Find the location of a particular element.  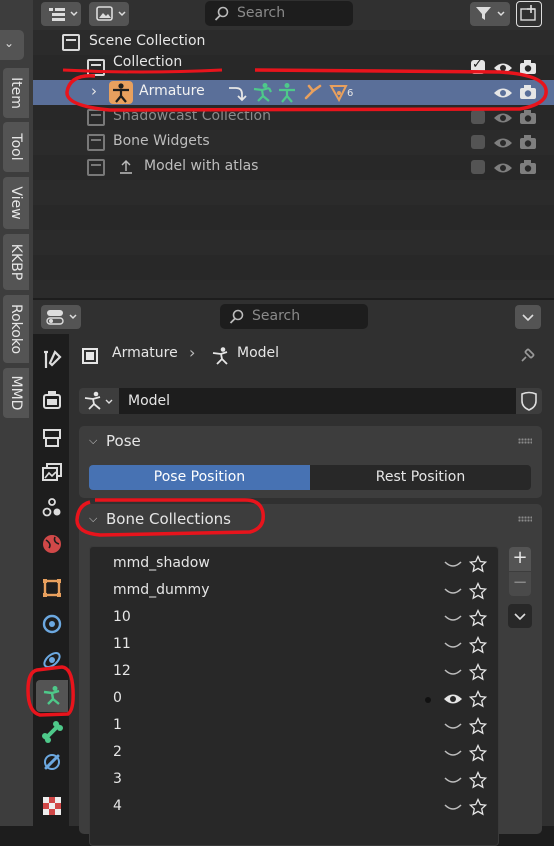

pin-icon is located at coordinates (527, 356).